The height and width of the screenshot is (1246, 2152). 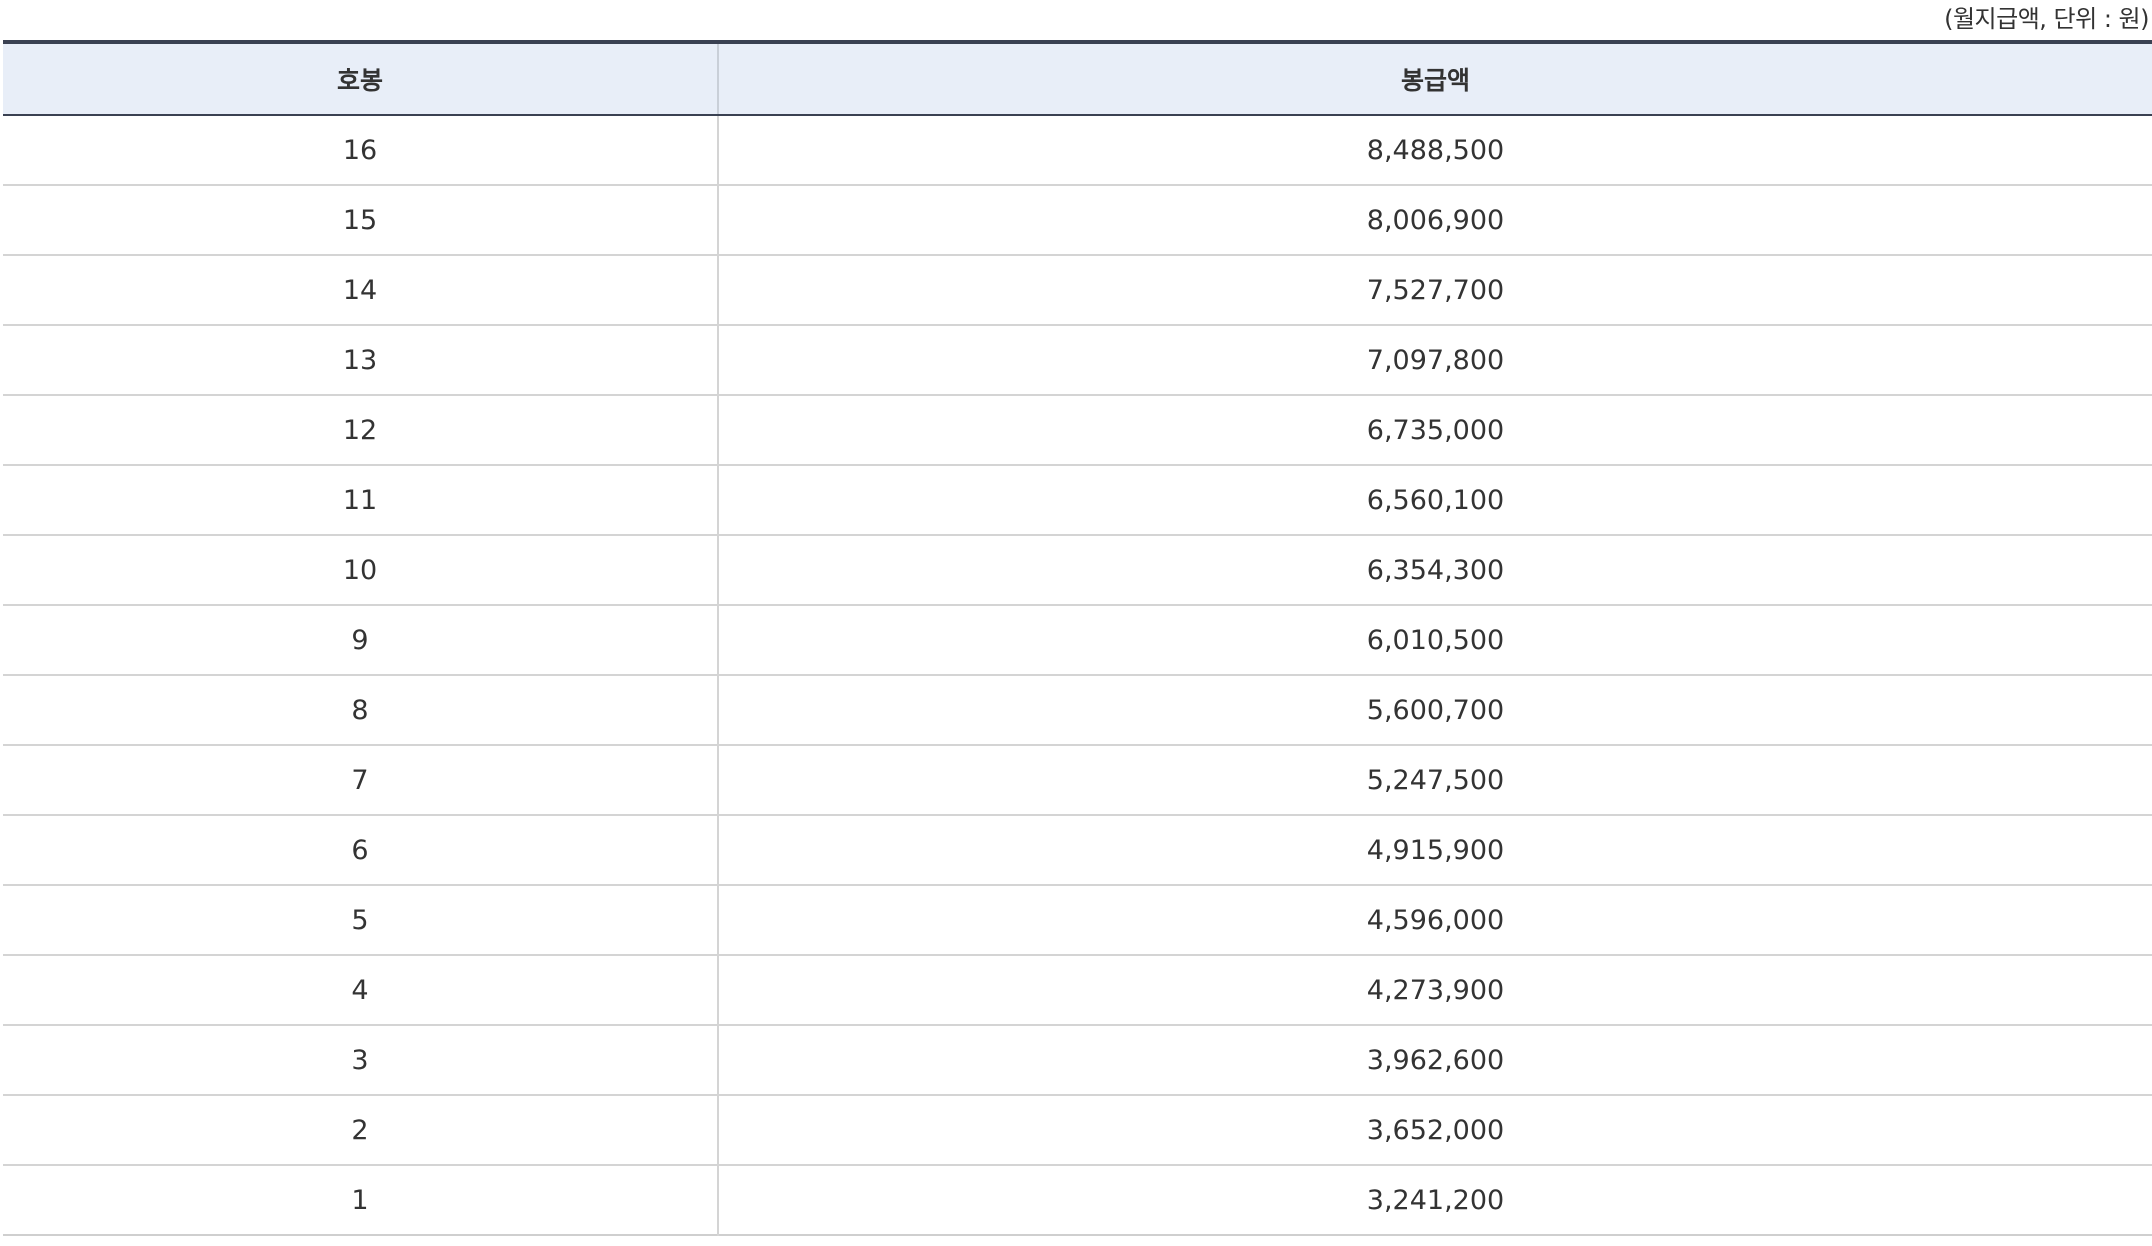 What do you see at coordinates (361, 570) in the screenshot?
I see `grade-cell: 10` at bounding box center [361, 570].